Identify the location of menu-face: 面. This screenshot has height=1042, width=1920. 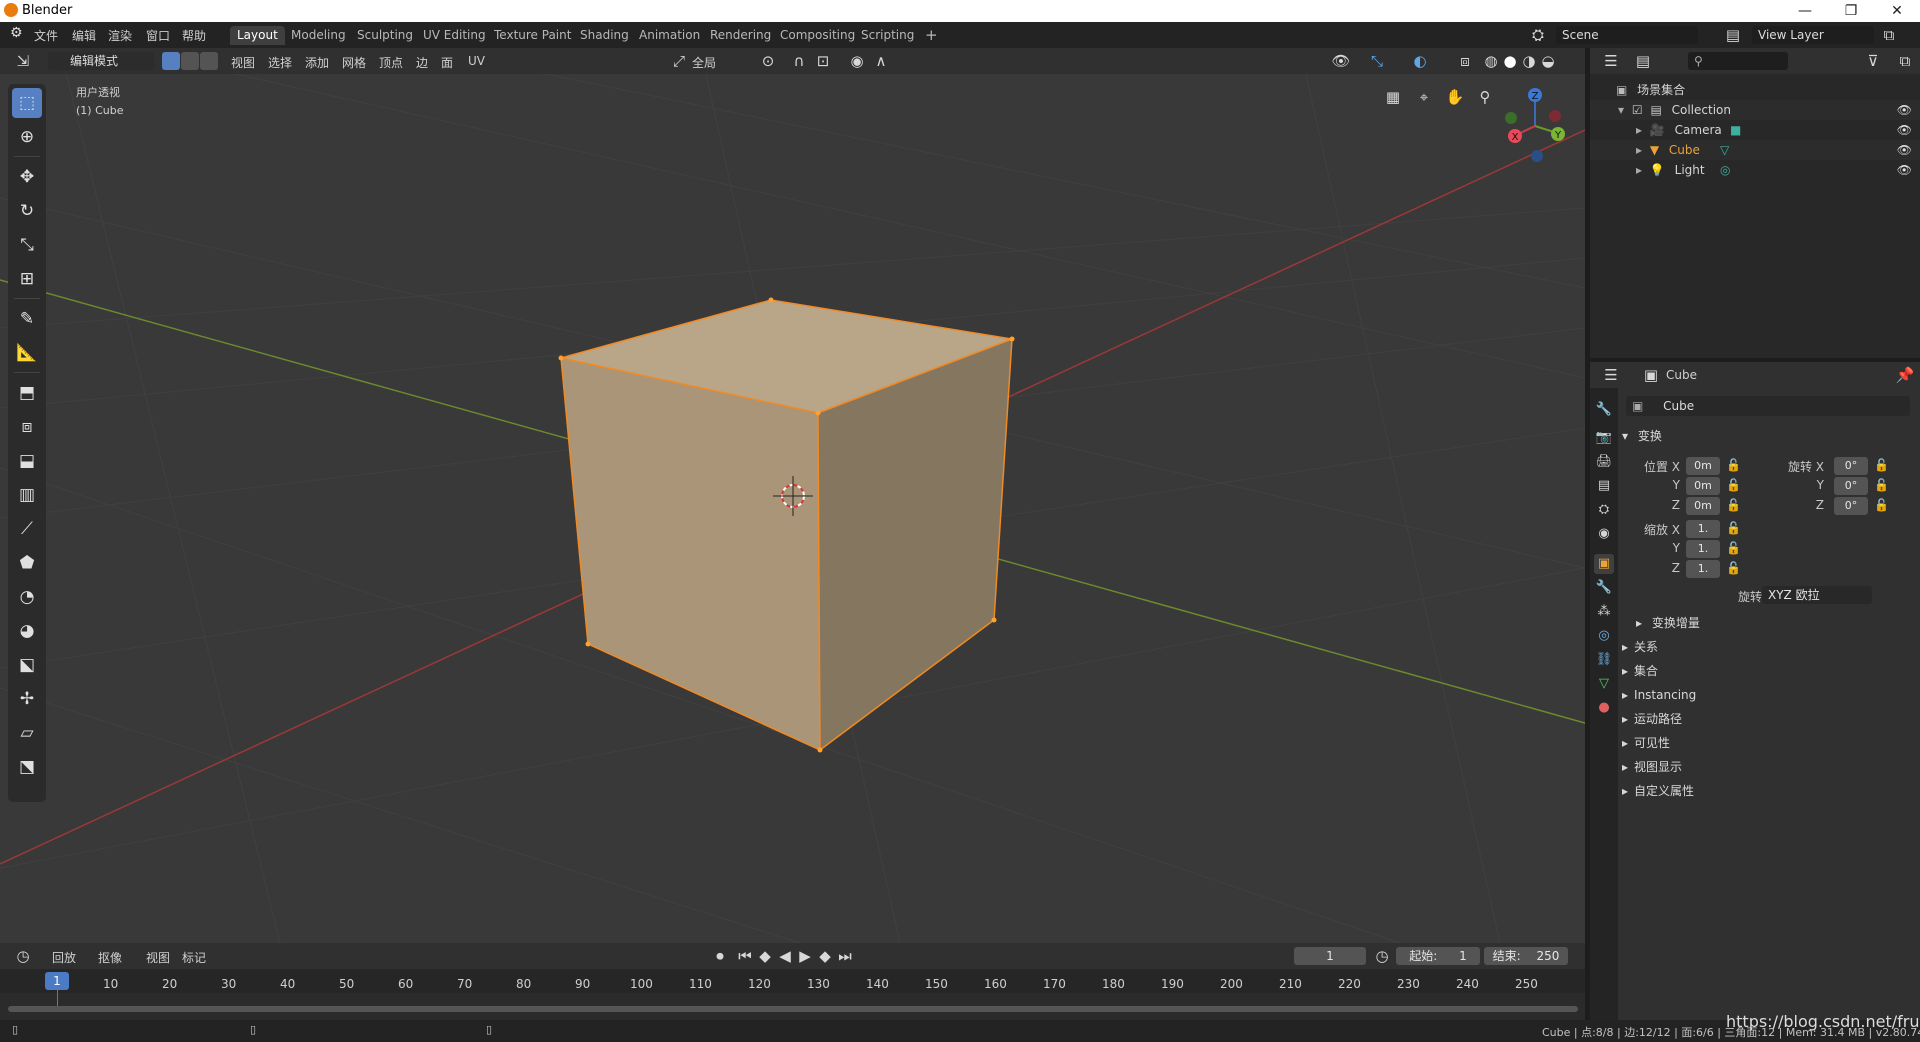
(447, 62).